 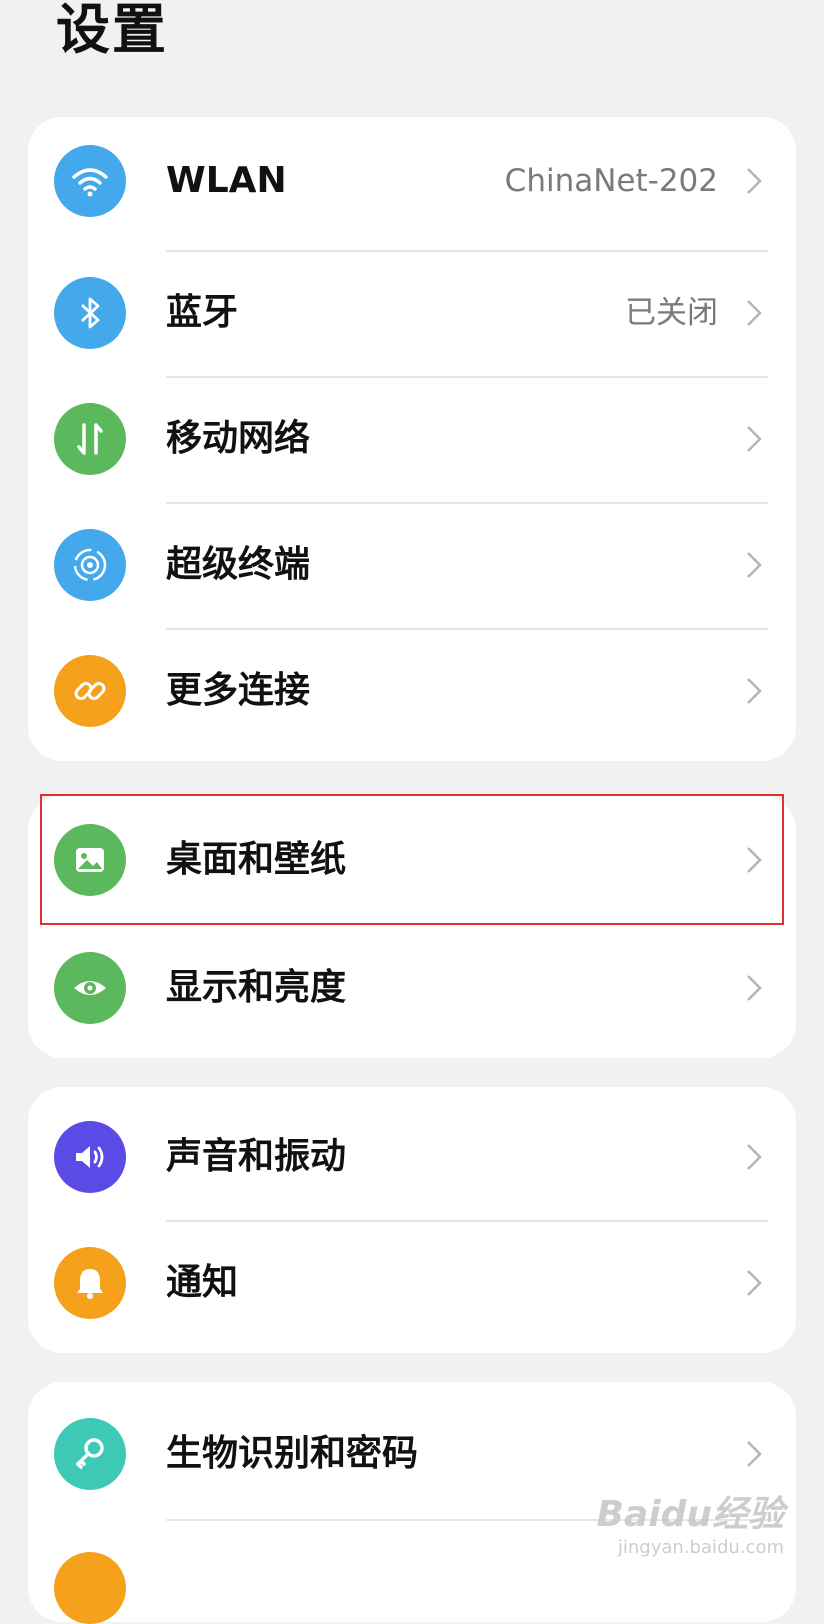 What do you see at coordinates (412, 988) in the screenshot?
I see `settings-item-display-brightness: 显示和亮度` at bounding box center [412, 988].